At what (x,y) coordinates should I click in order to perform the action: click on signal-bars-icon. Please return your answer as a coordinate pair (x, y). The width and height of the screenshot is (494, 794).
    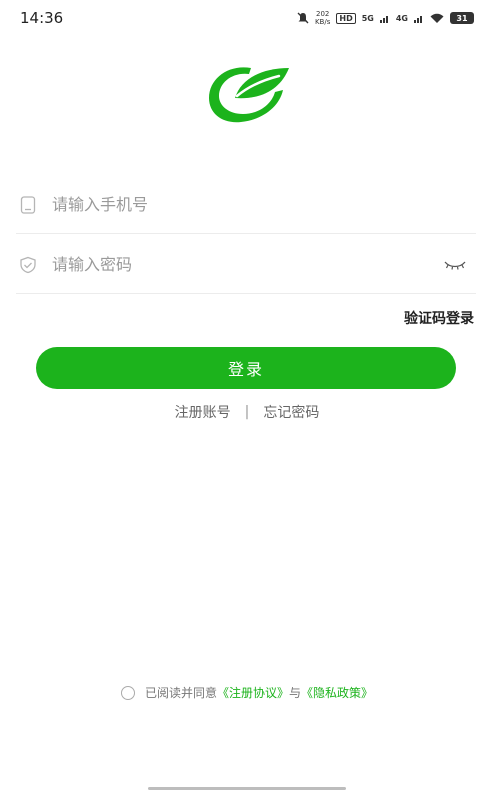
    Looking at the image, I should click on (383, 19).